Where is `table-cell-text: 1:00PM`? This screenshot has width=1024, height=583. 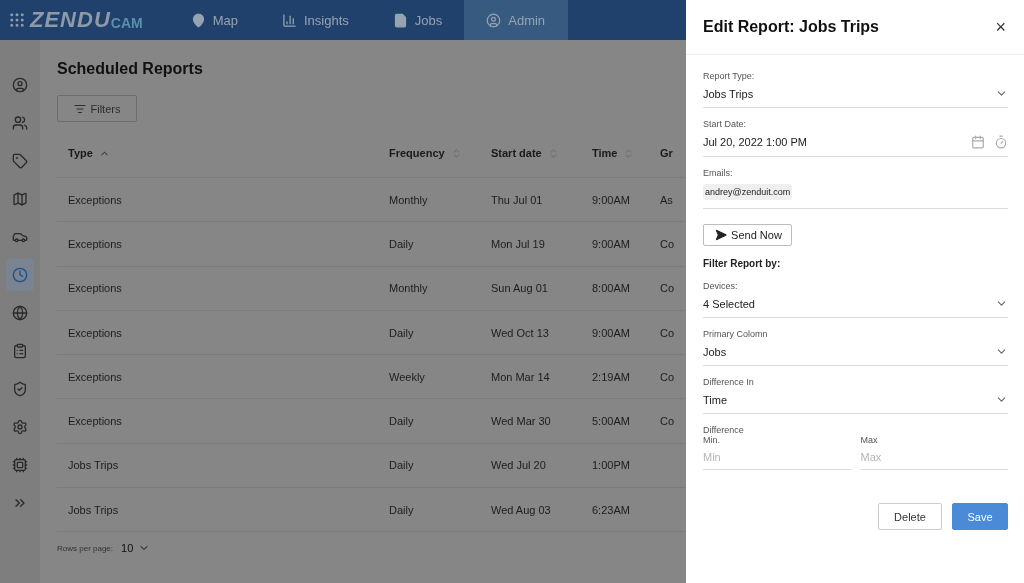 table-cell-text: 1:00PM is located at coordinates (611, 465).